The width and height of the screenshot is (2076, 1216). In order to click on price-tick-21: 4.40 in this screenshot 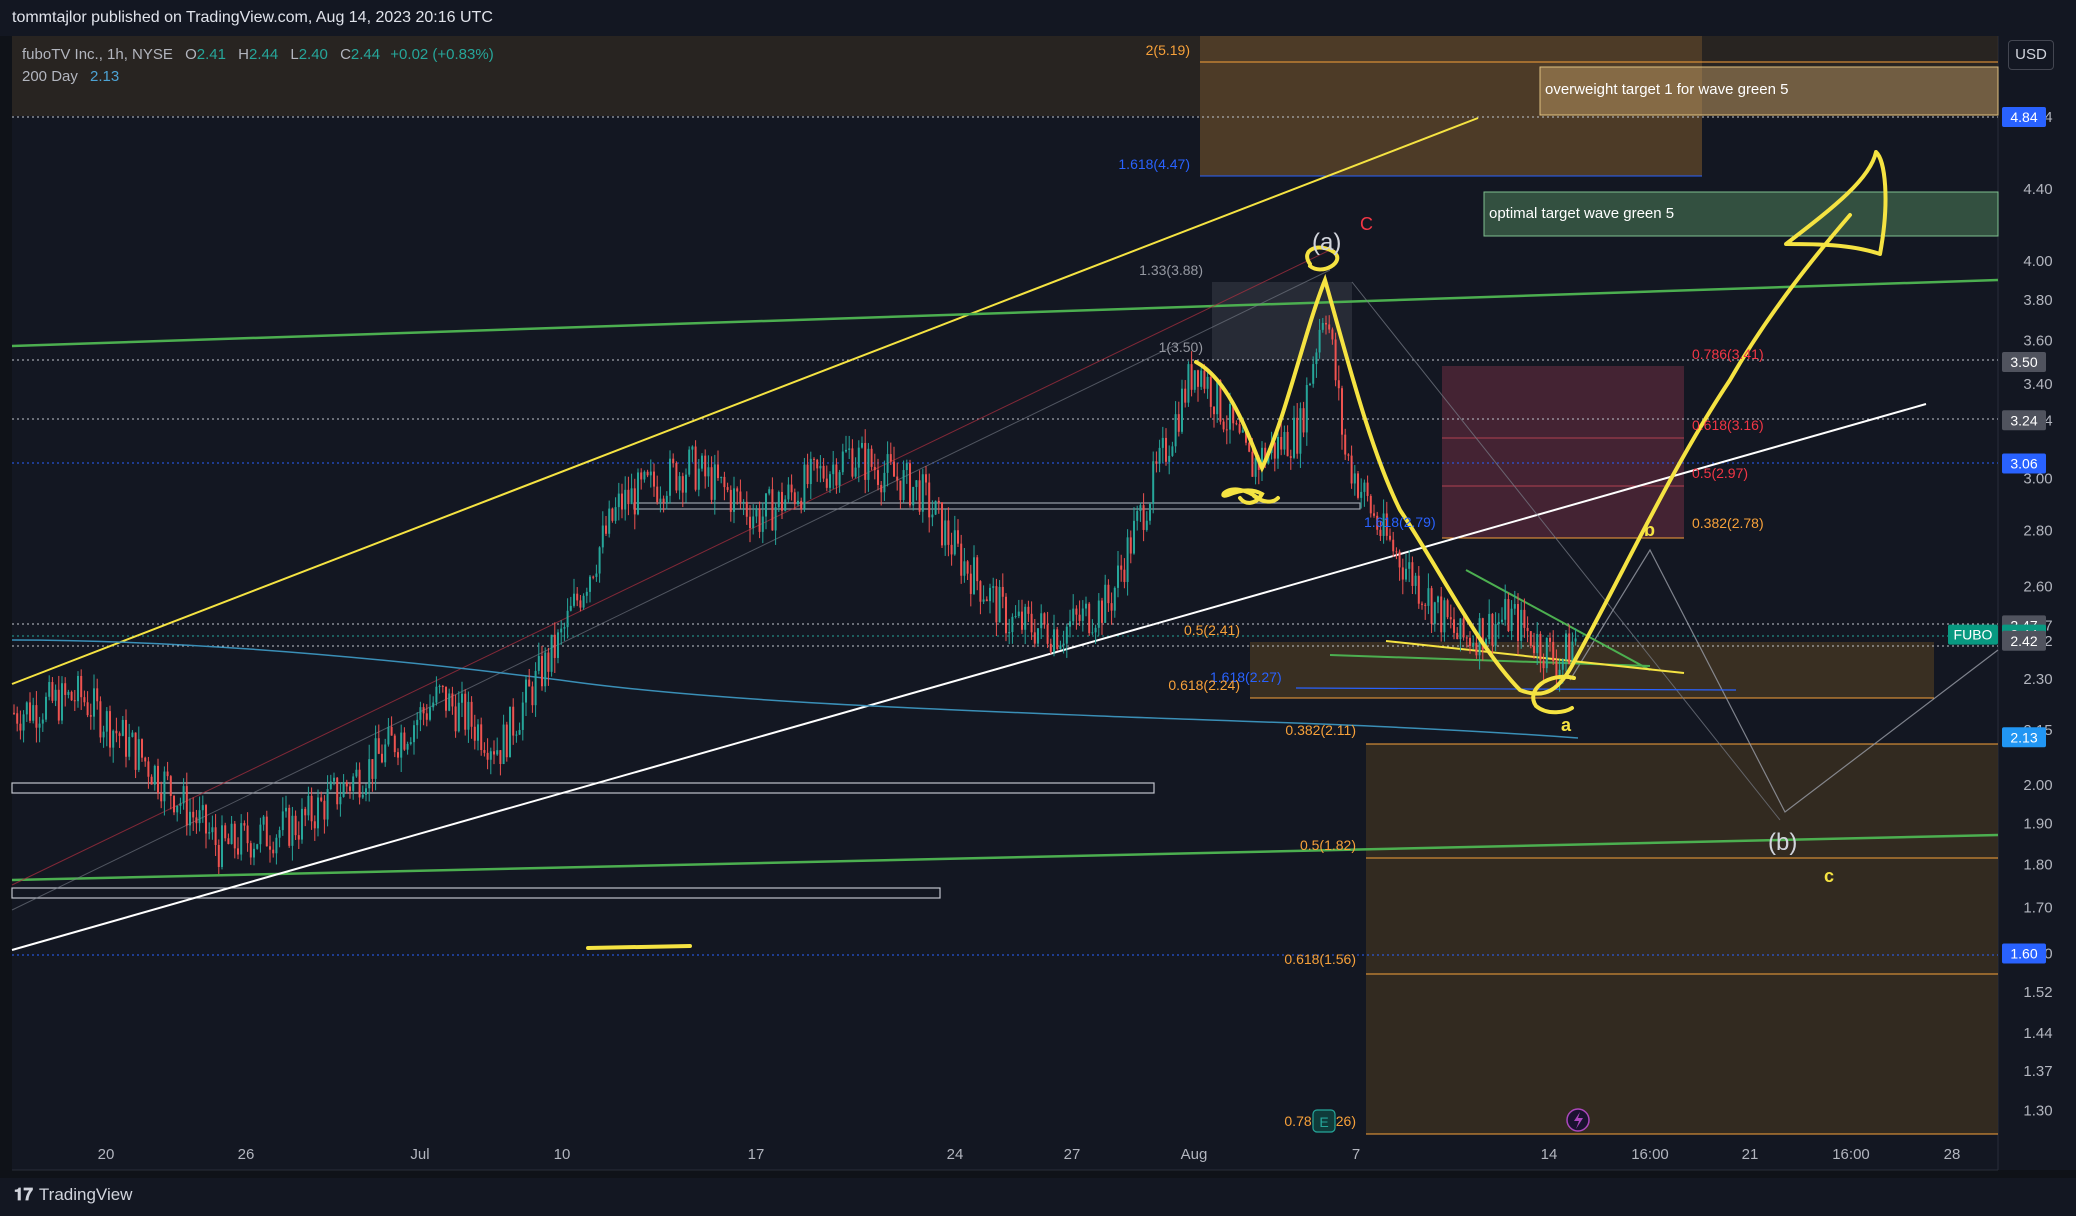, I will do `click(2037, 189)`.